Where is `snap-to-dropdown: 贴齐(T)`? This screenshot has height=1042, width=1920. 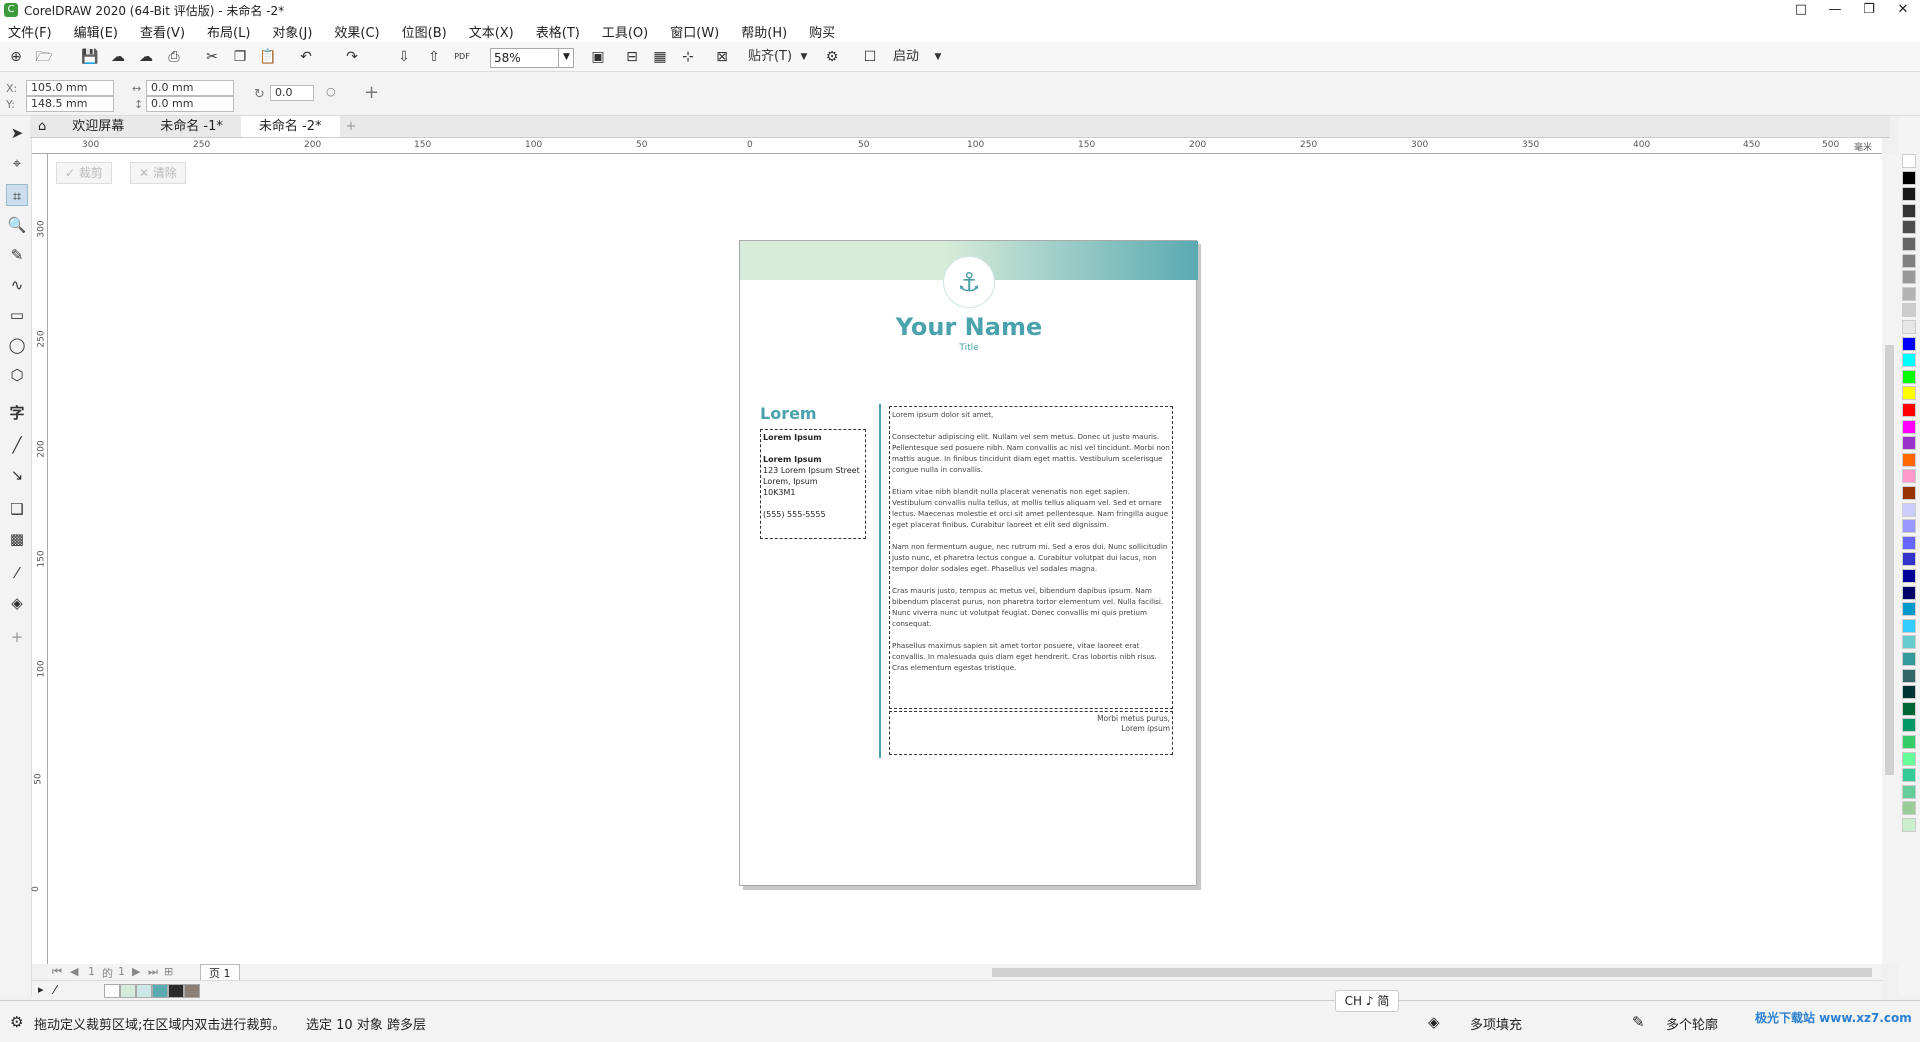 snap-to-dropdown: 贴齐(T) is located at coordinates (770, 57).